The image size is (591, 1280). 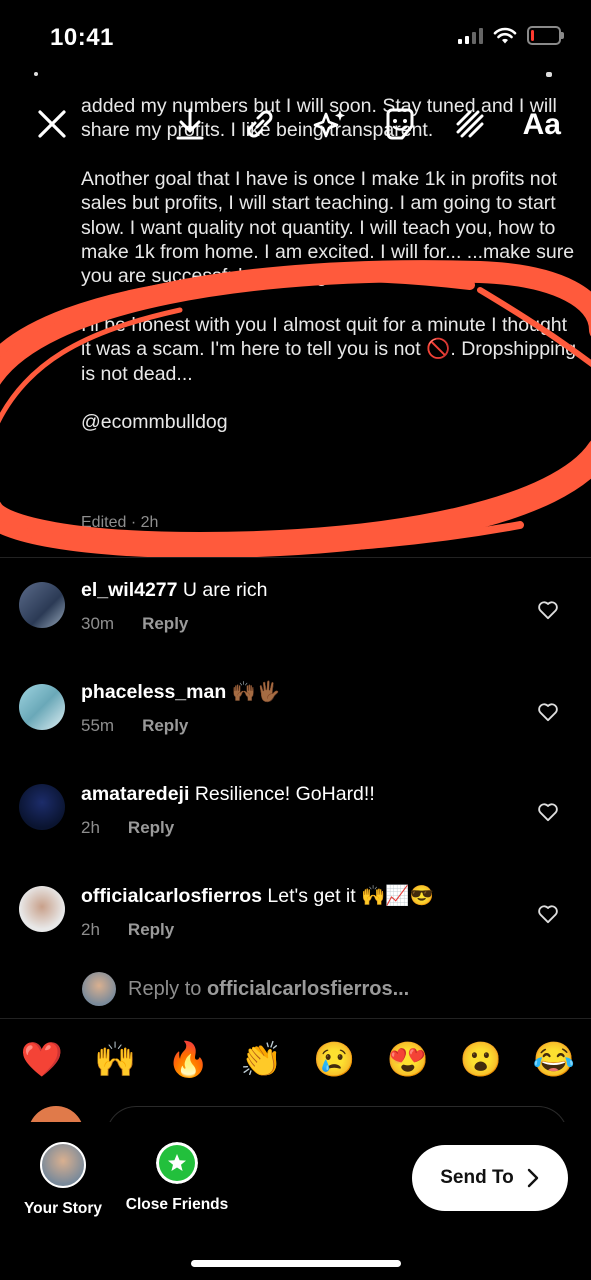 I want to click on chevron-right-icon, so click(x=532, y=1178).